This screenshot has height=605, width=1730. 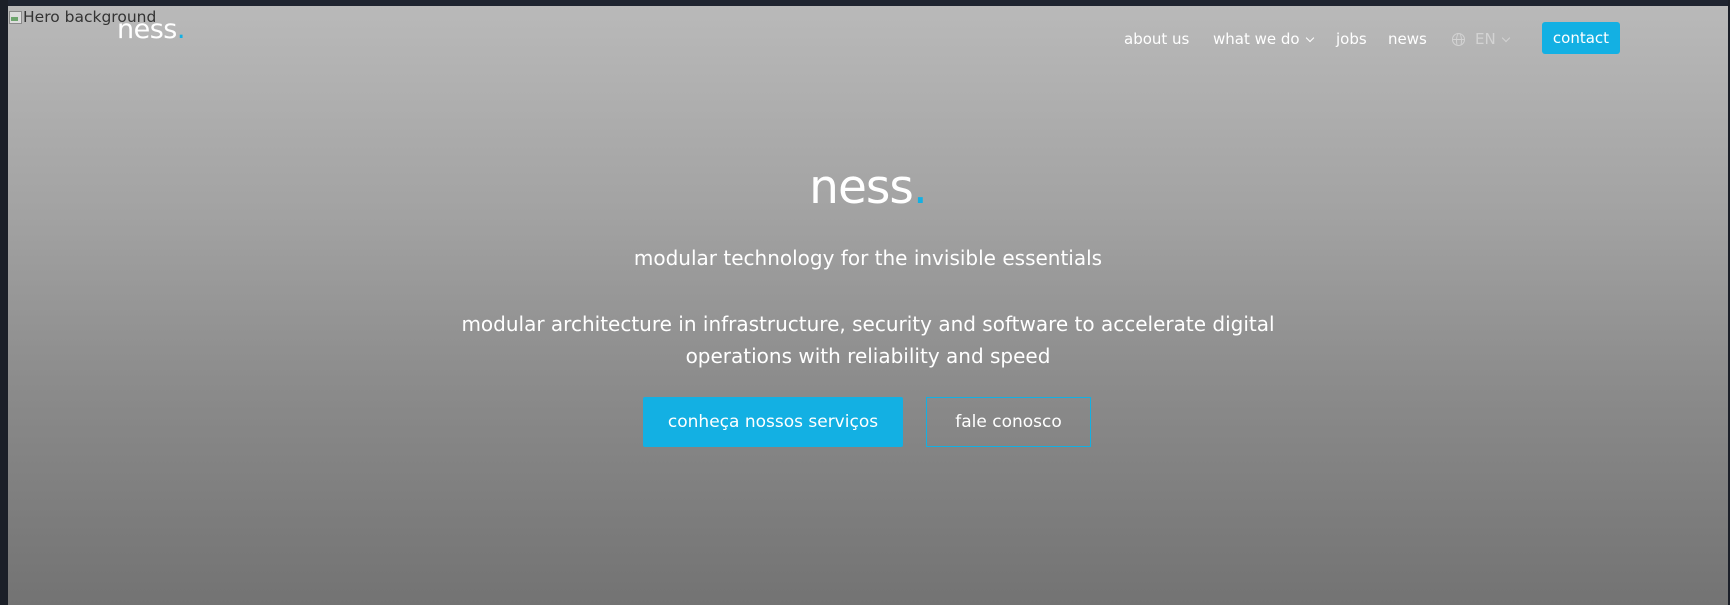 What do you see at coordinates (861, 187) in the screenshot?
I see `hero-logo-text: ness` at bounding box center [861, 187].